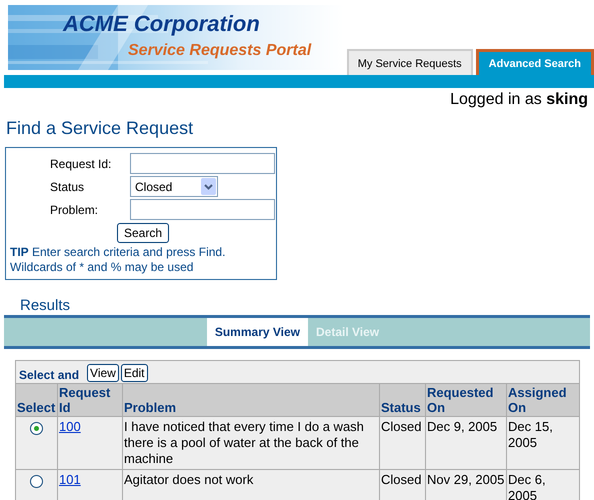 The height and width of the screenshot is (500, 594). What do you see at coordinates (466, 400) in the screenshot?
I see `column-header: Requested On` at bounding box center [466, 400].